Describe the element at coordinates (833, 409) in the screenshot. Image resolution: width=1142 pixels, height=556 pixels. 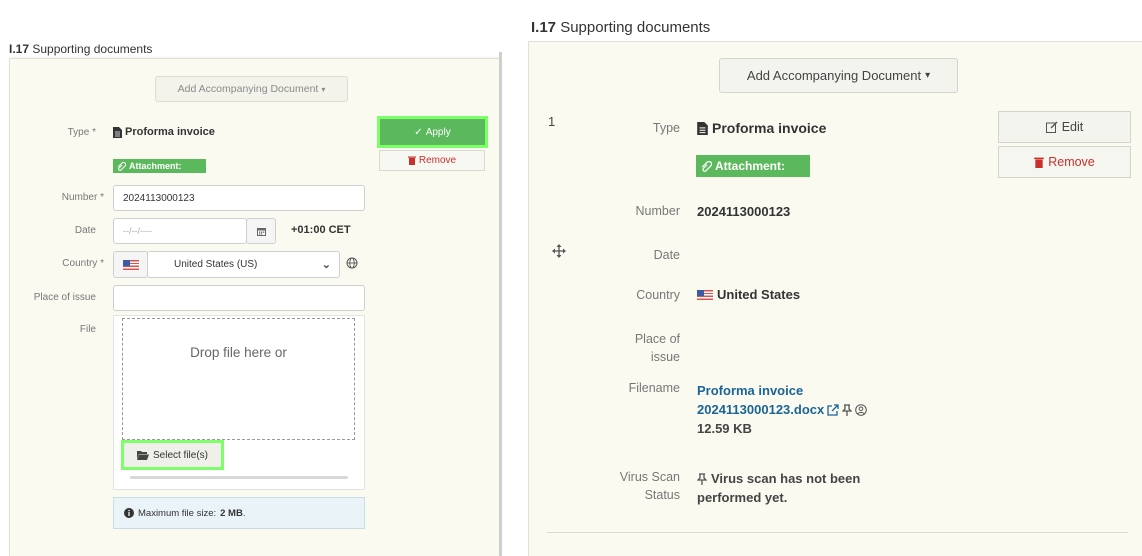
I see `external-link-icon` at that location.